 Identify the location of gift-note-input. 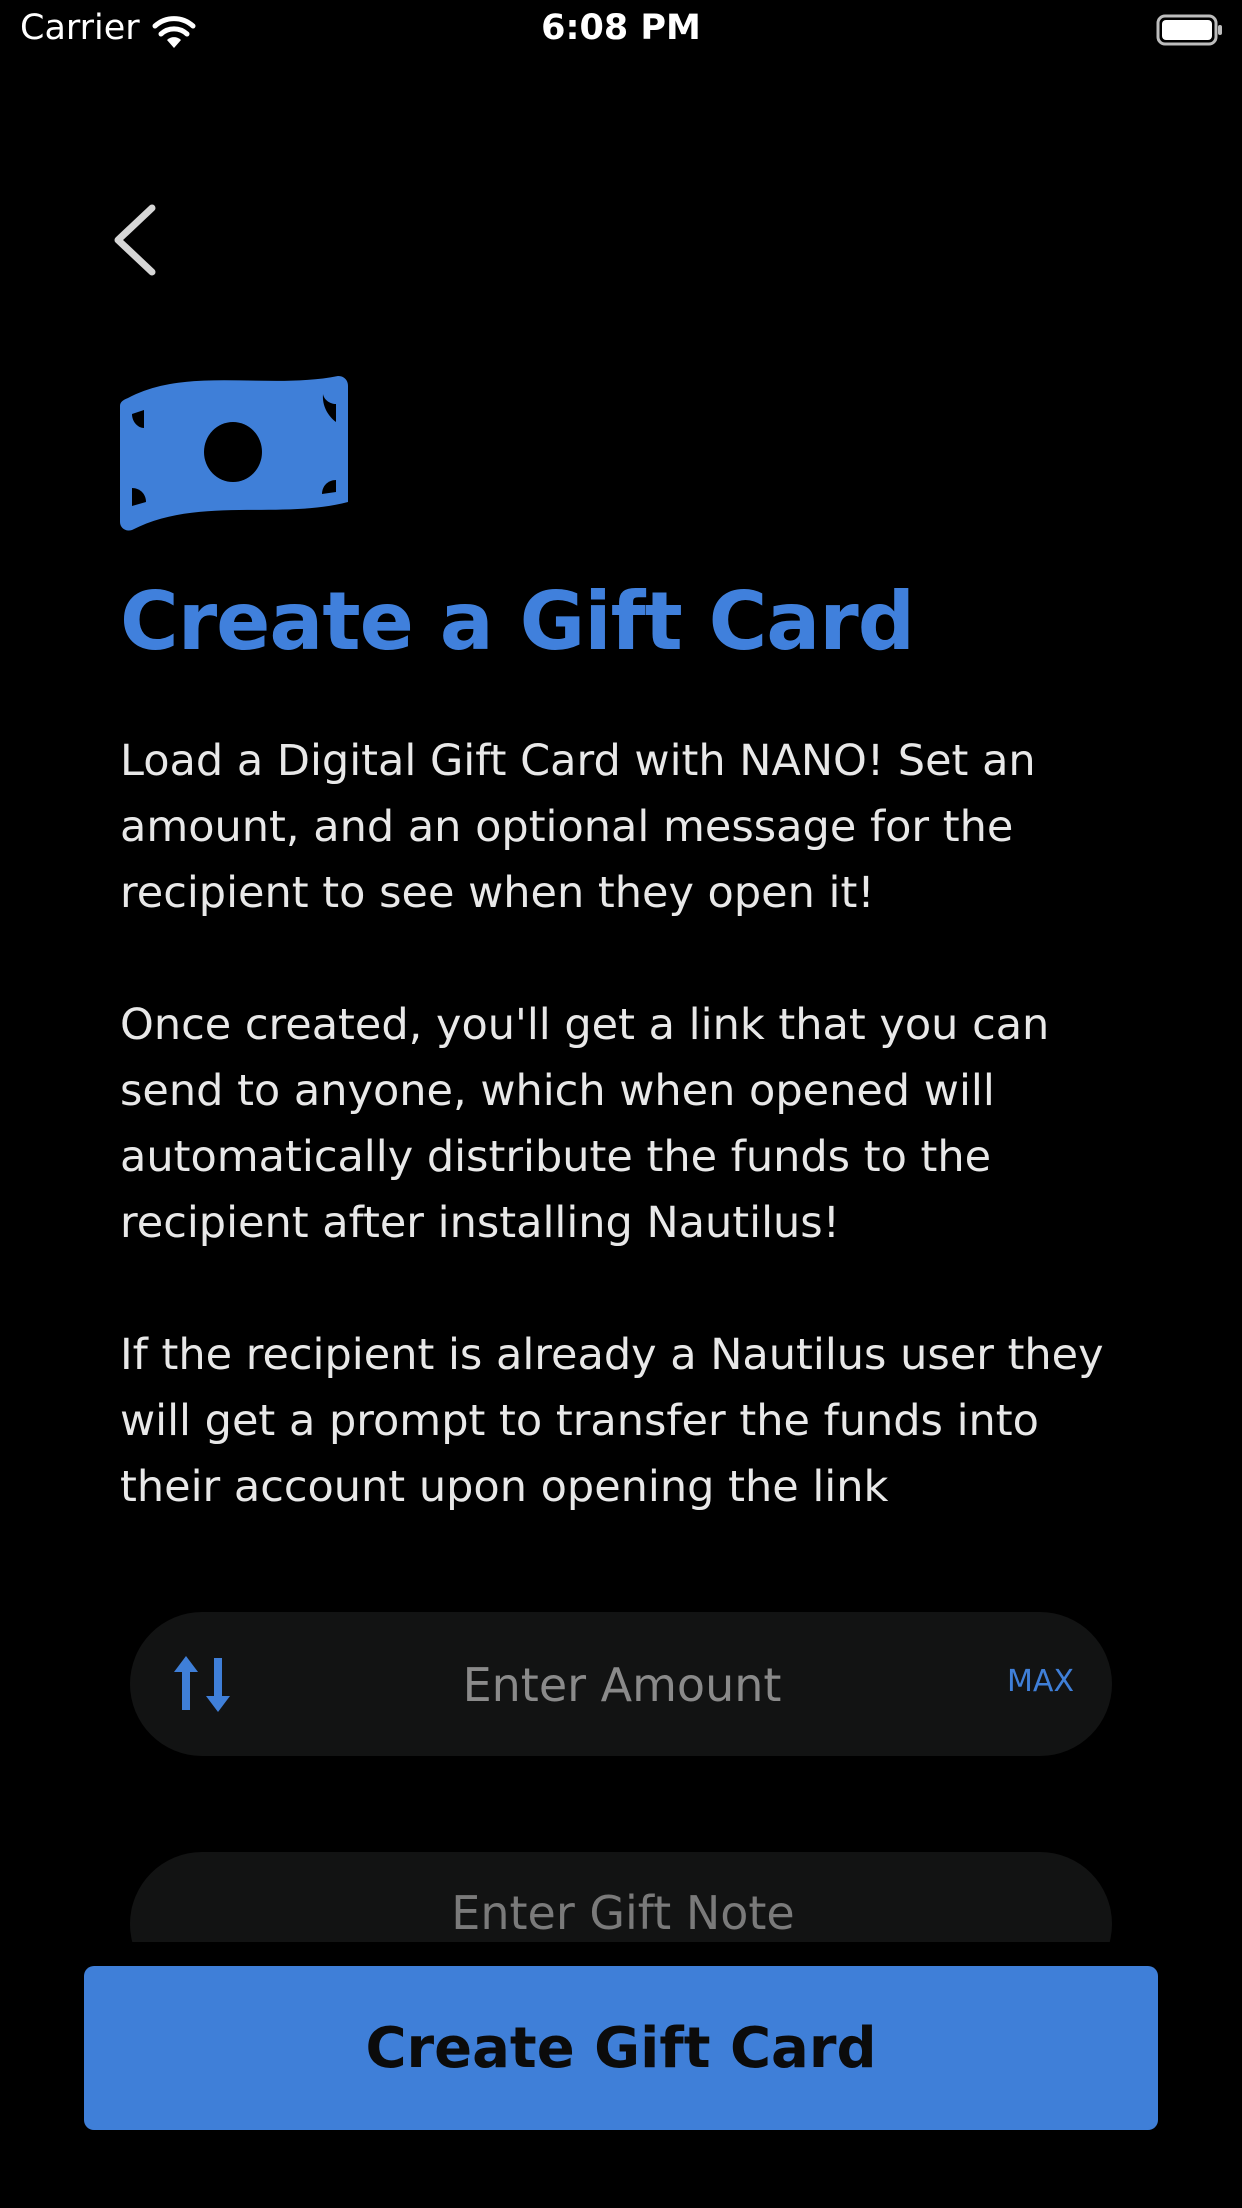
(623, 1907).